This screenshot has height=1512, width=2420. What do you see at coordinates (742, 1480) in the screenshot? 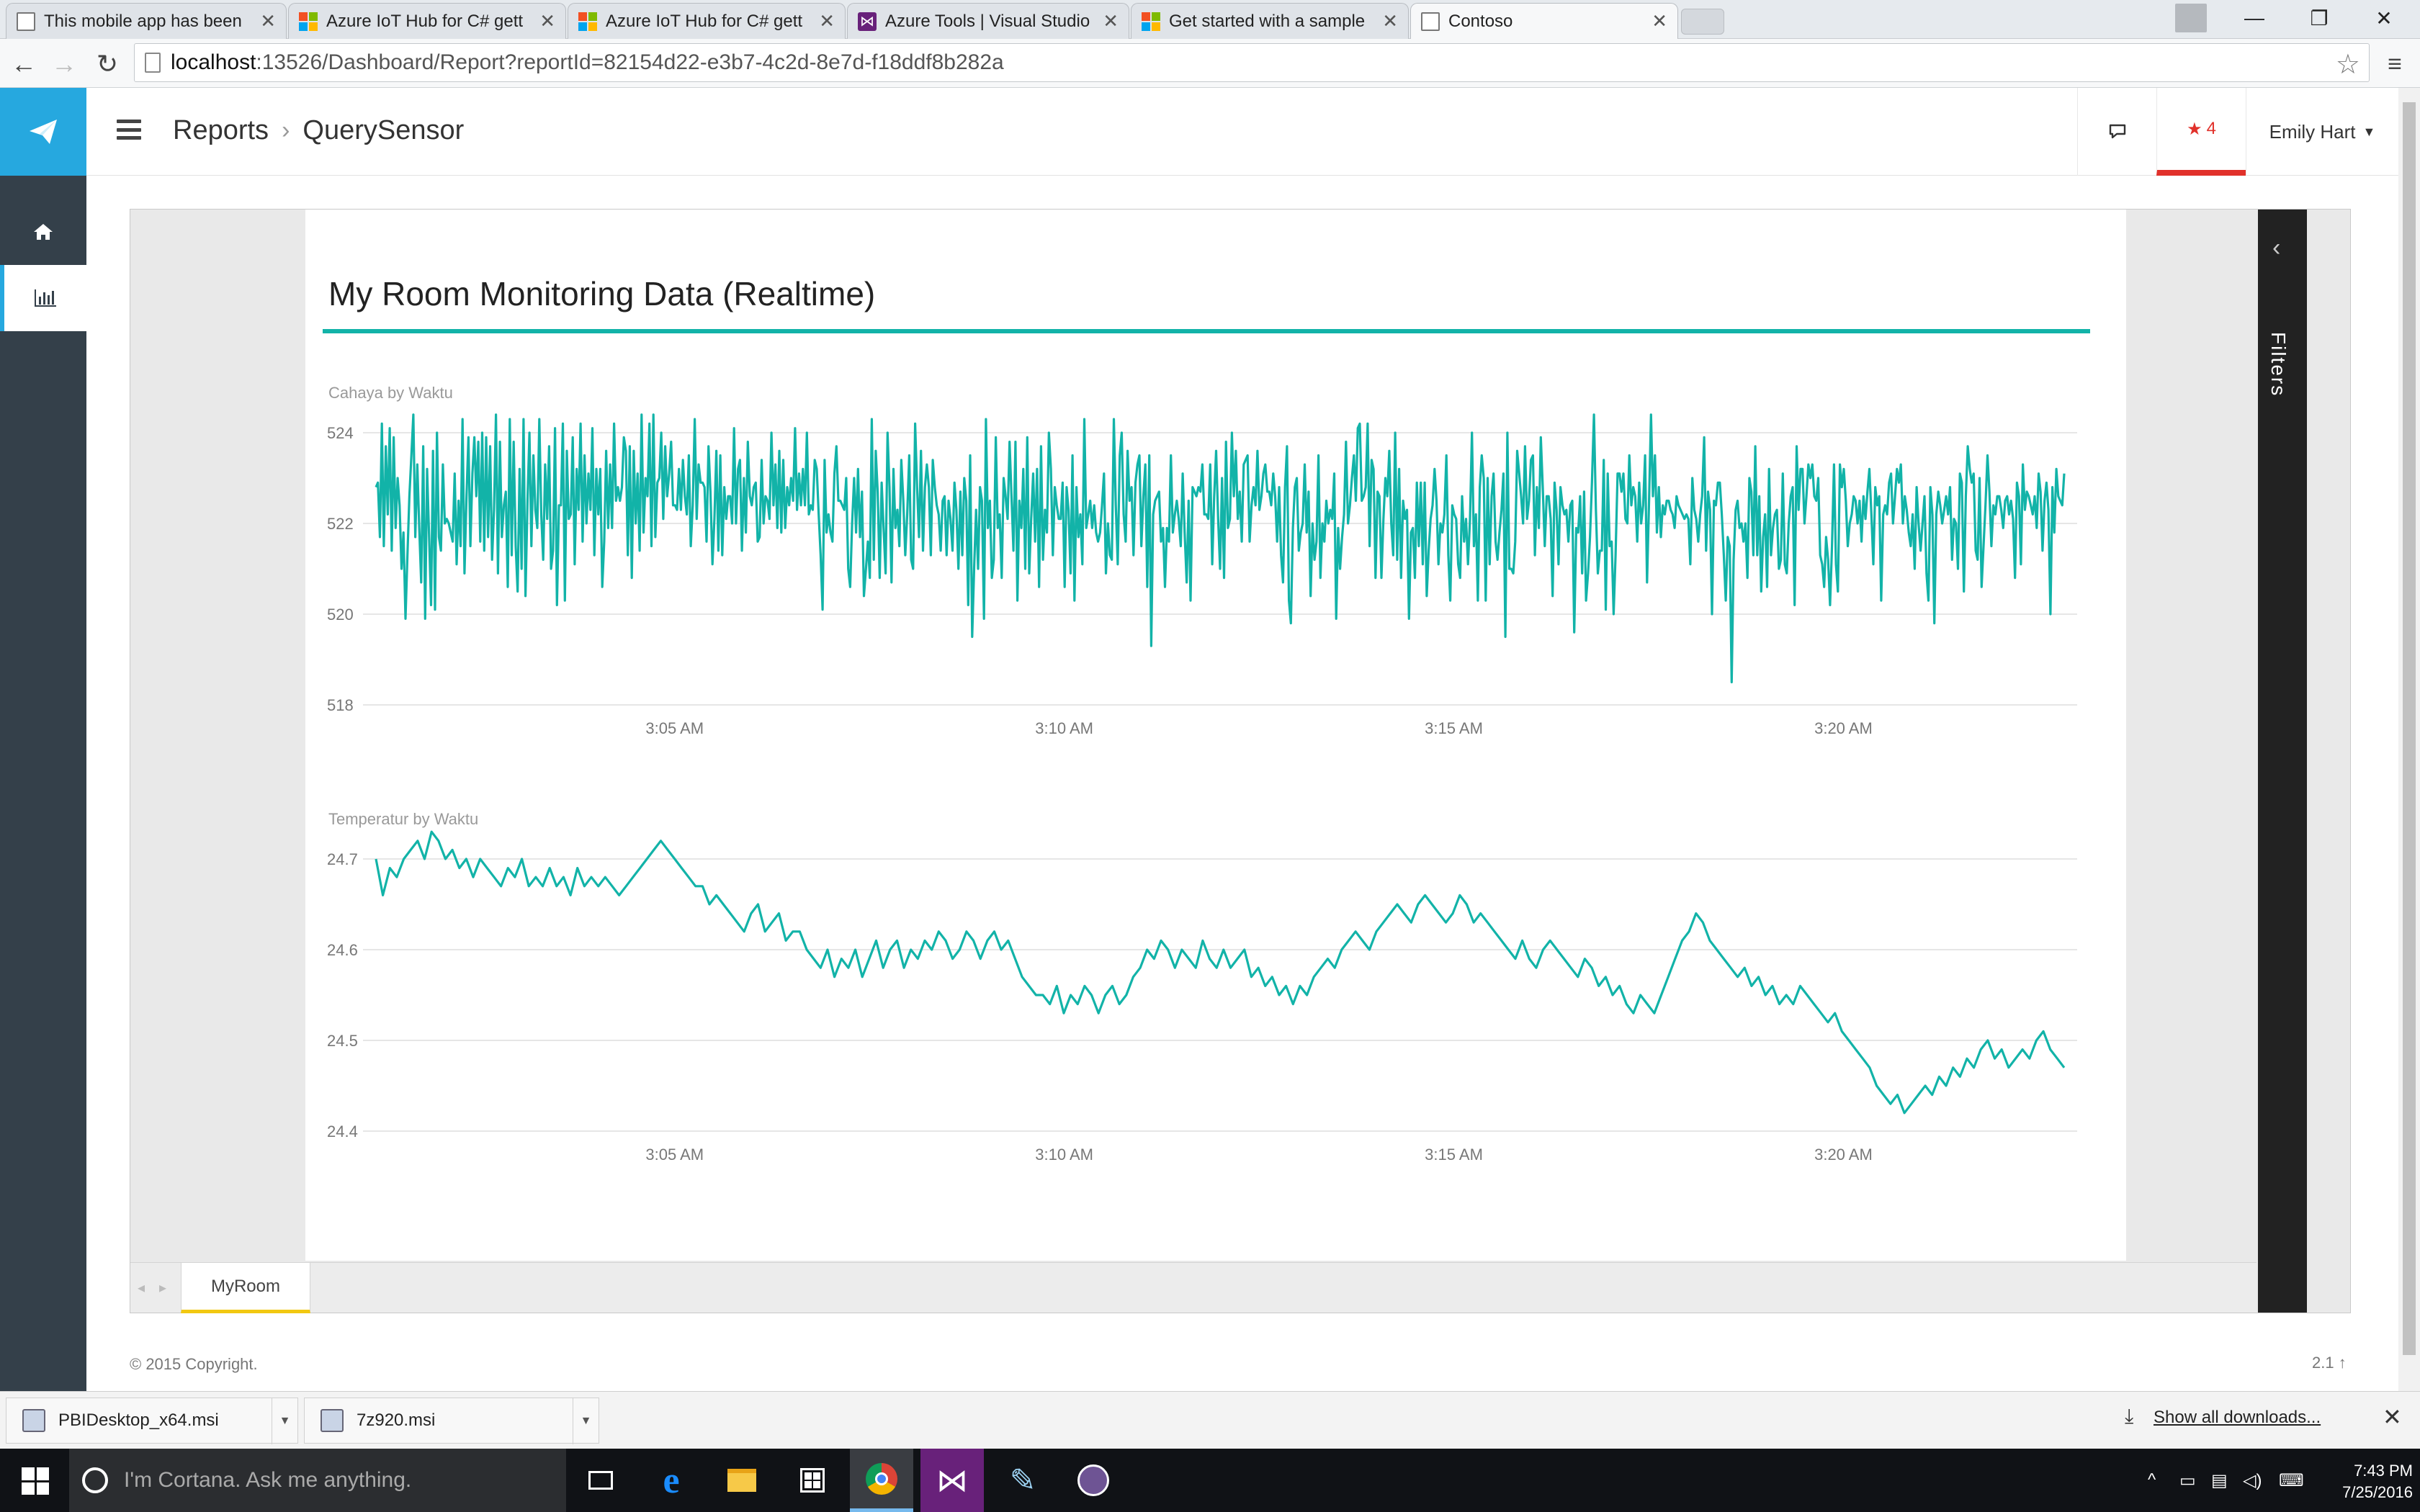
I see `file-explorer-icon` at bounding box center [742, 1480].